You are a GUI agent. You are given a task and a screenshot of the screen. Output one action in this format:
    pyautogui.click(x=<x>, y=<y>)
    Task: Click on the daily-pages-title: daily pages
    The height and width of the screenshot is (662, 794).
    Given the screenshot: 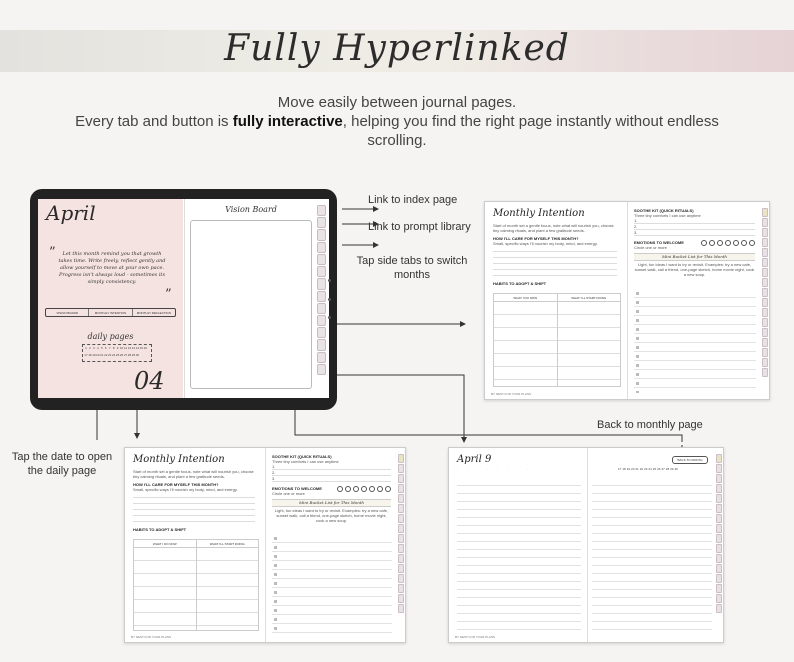 What is the action you would take?
    pyautogui.click(x=110, y=336)
    